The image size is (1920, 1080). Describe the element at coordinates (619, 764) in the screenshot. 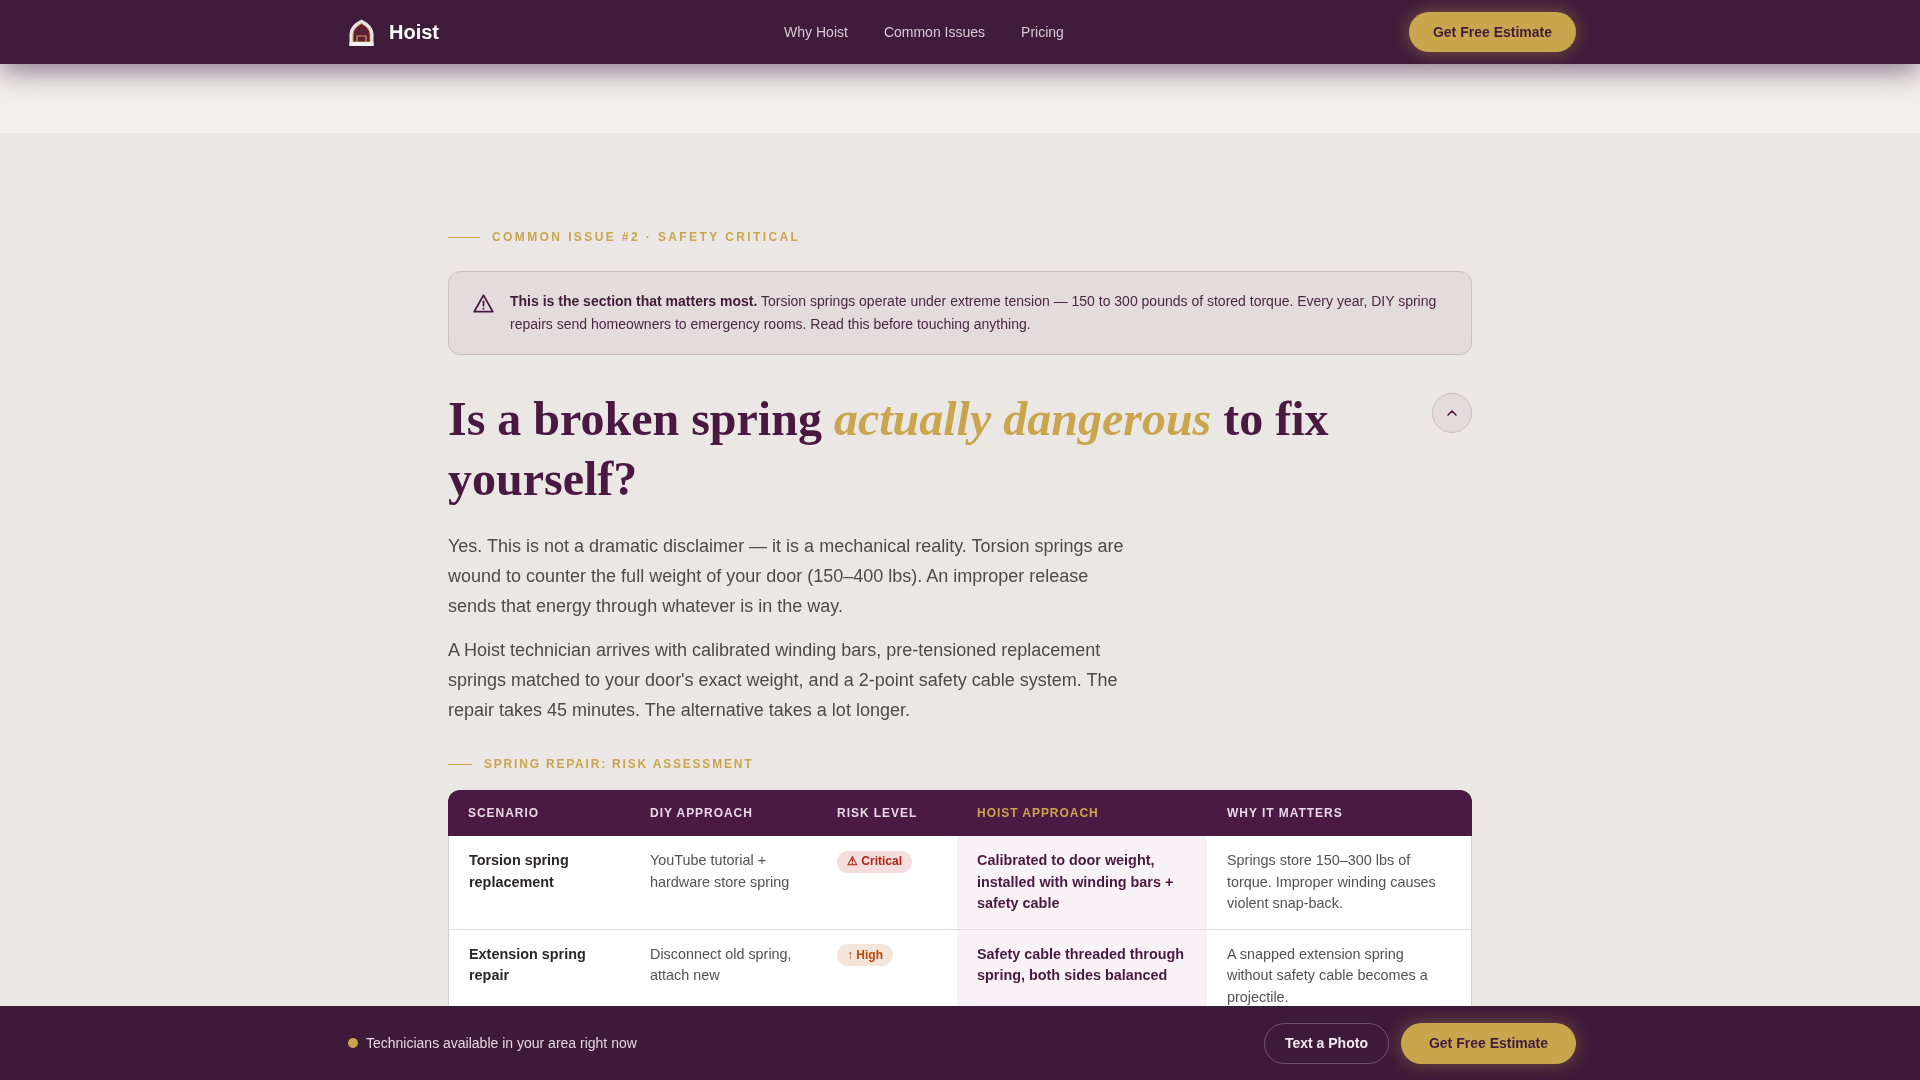

I see `table-label: SPRING REPAIR: RISK ASSESSMENT` at that location.